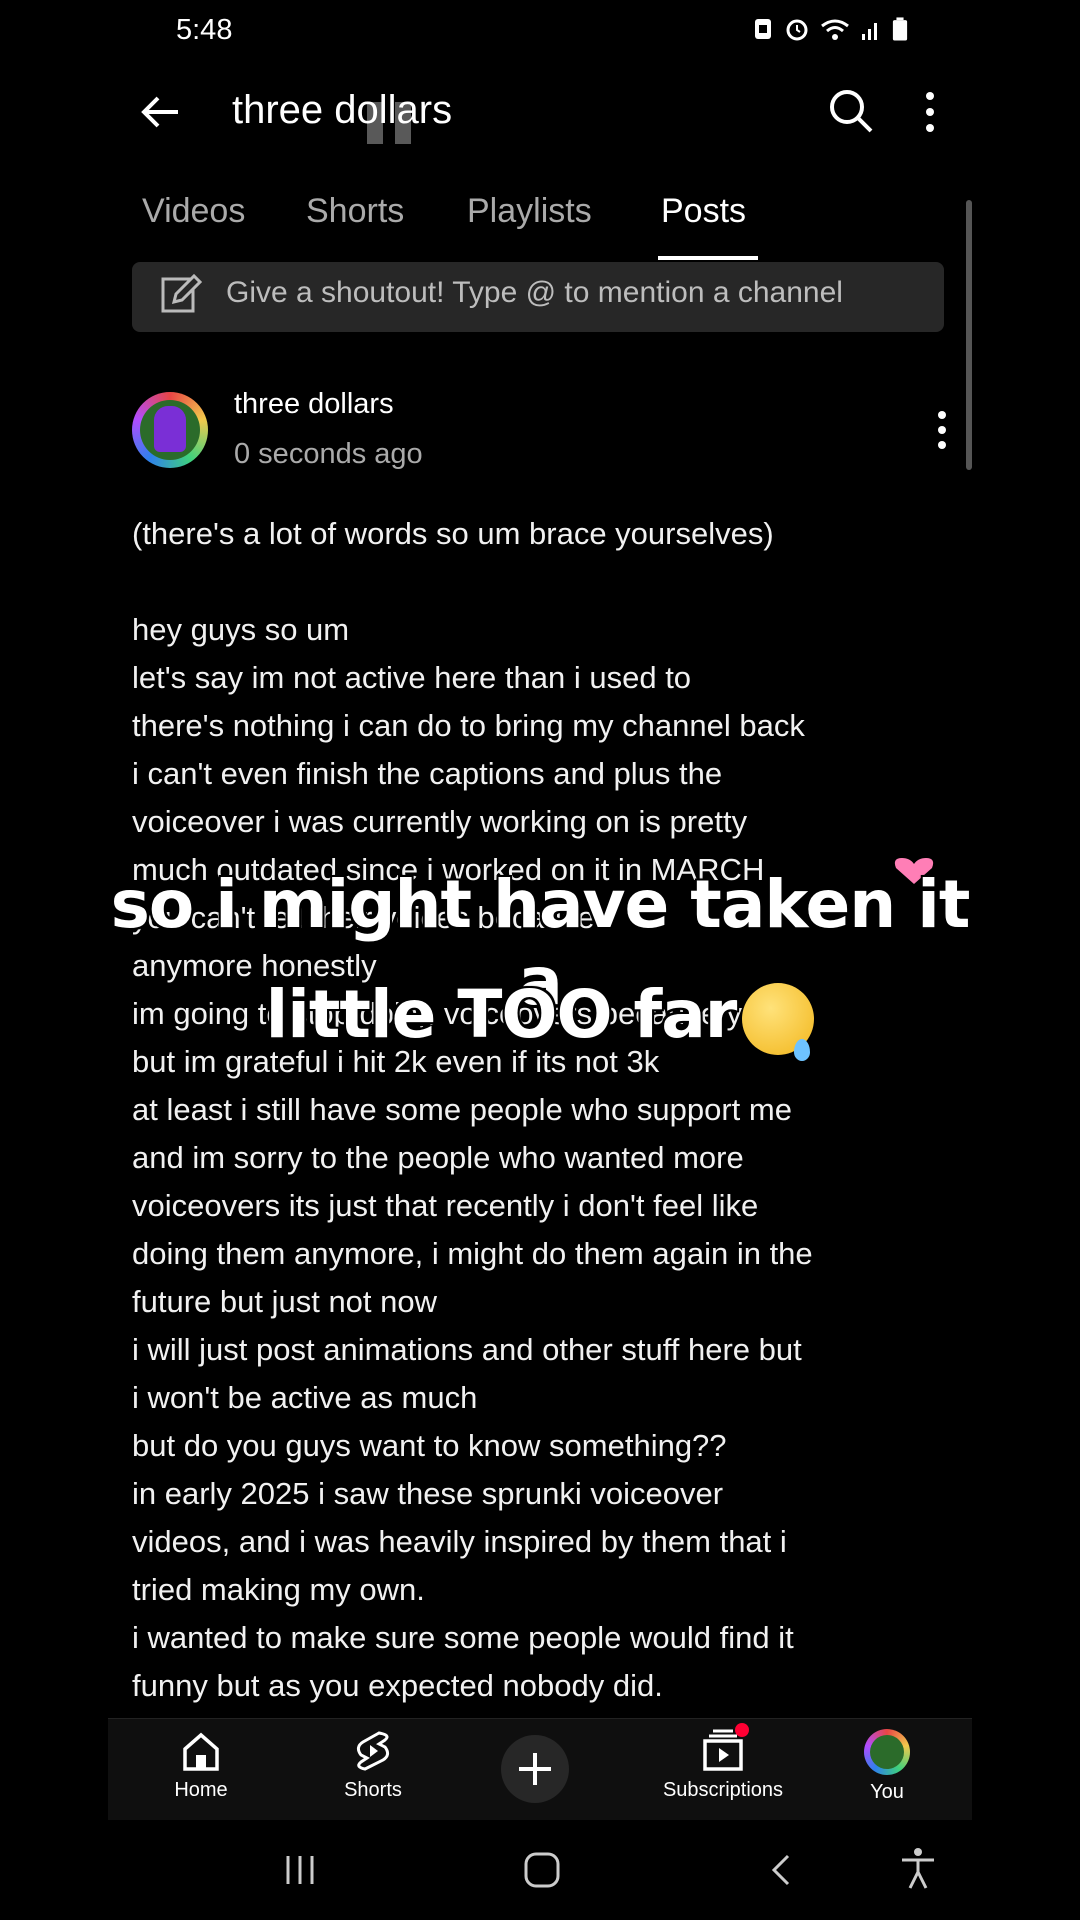 Image resolution: width=1080 pixels, height=1920 pixels. What do you see at coordinates (887, 1752) in the screenshot?
I see `you-avatar` at bounding box center [887, 1752].